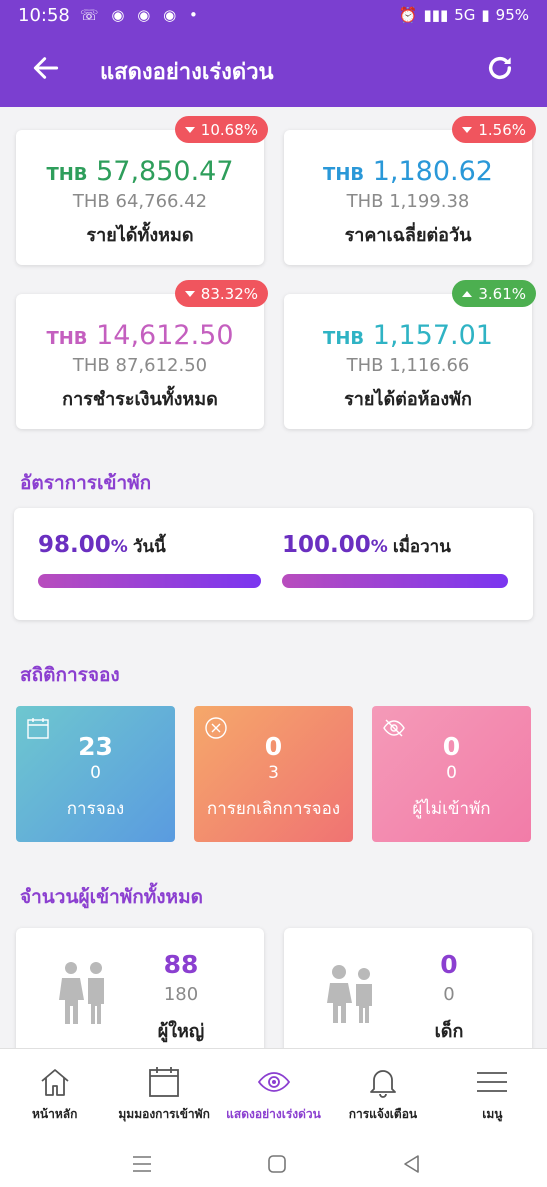 The height and width of the screenshot is (1187, 547). Describe the element at coordinates (187, 72) in the screenshot. I see `page-title: แสดงอย่างเร่งด่วน` at that location.